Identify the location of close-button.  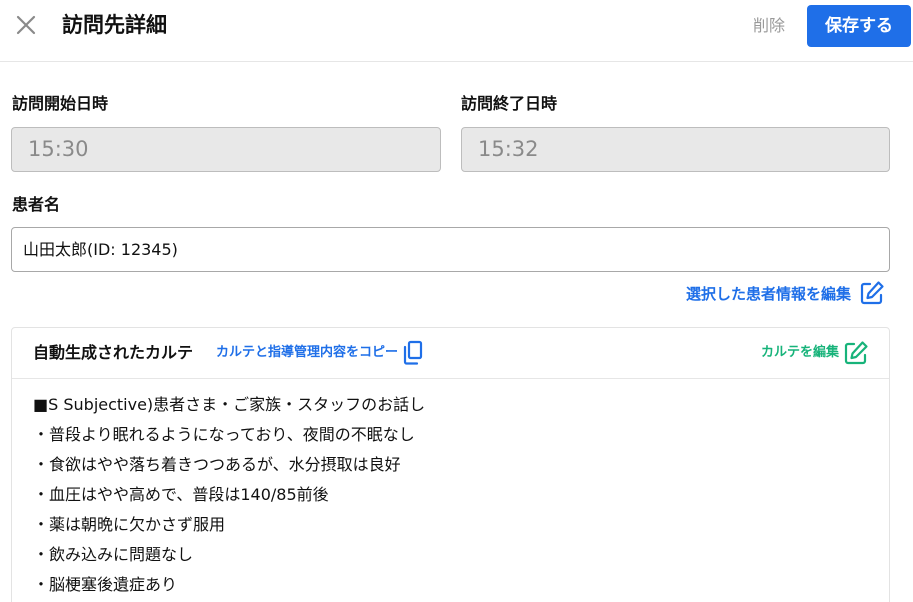
(26, 25).